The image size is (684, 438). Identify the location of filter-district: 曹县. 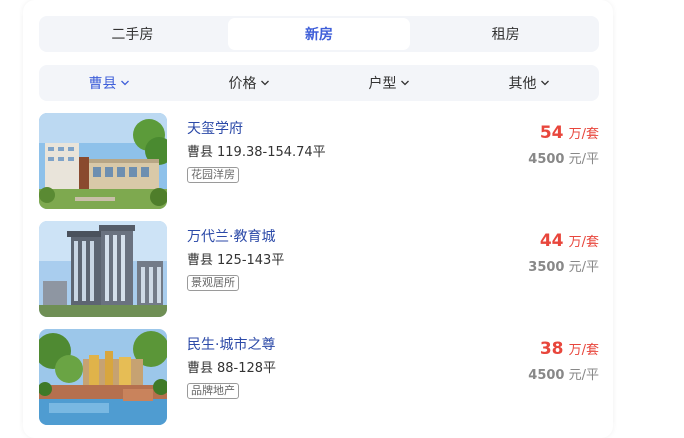
(109, 83).